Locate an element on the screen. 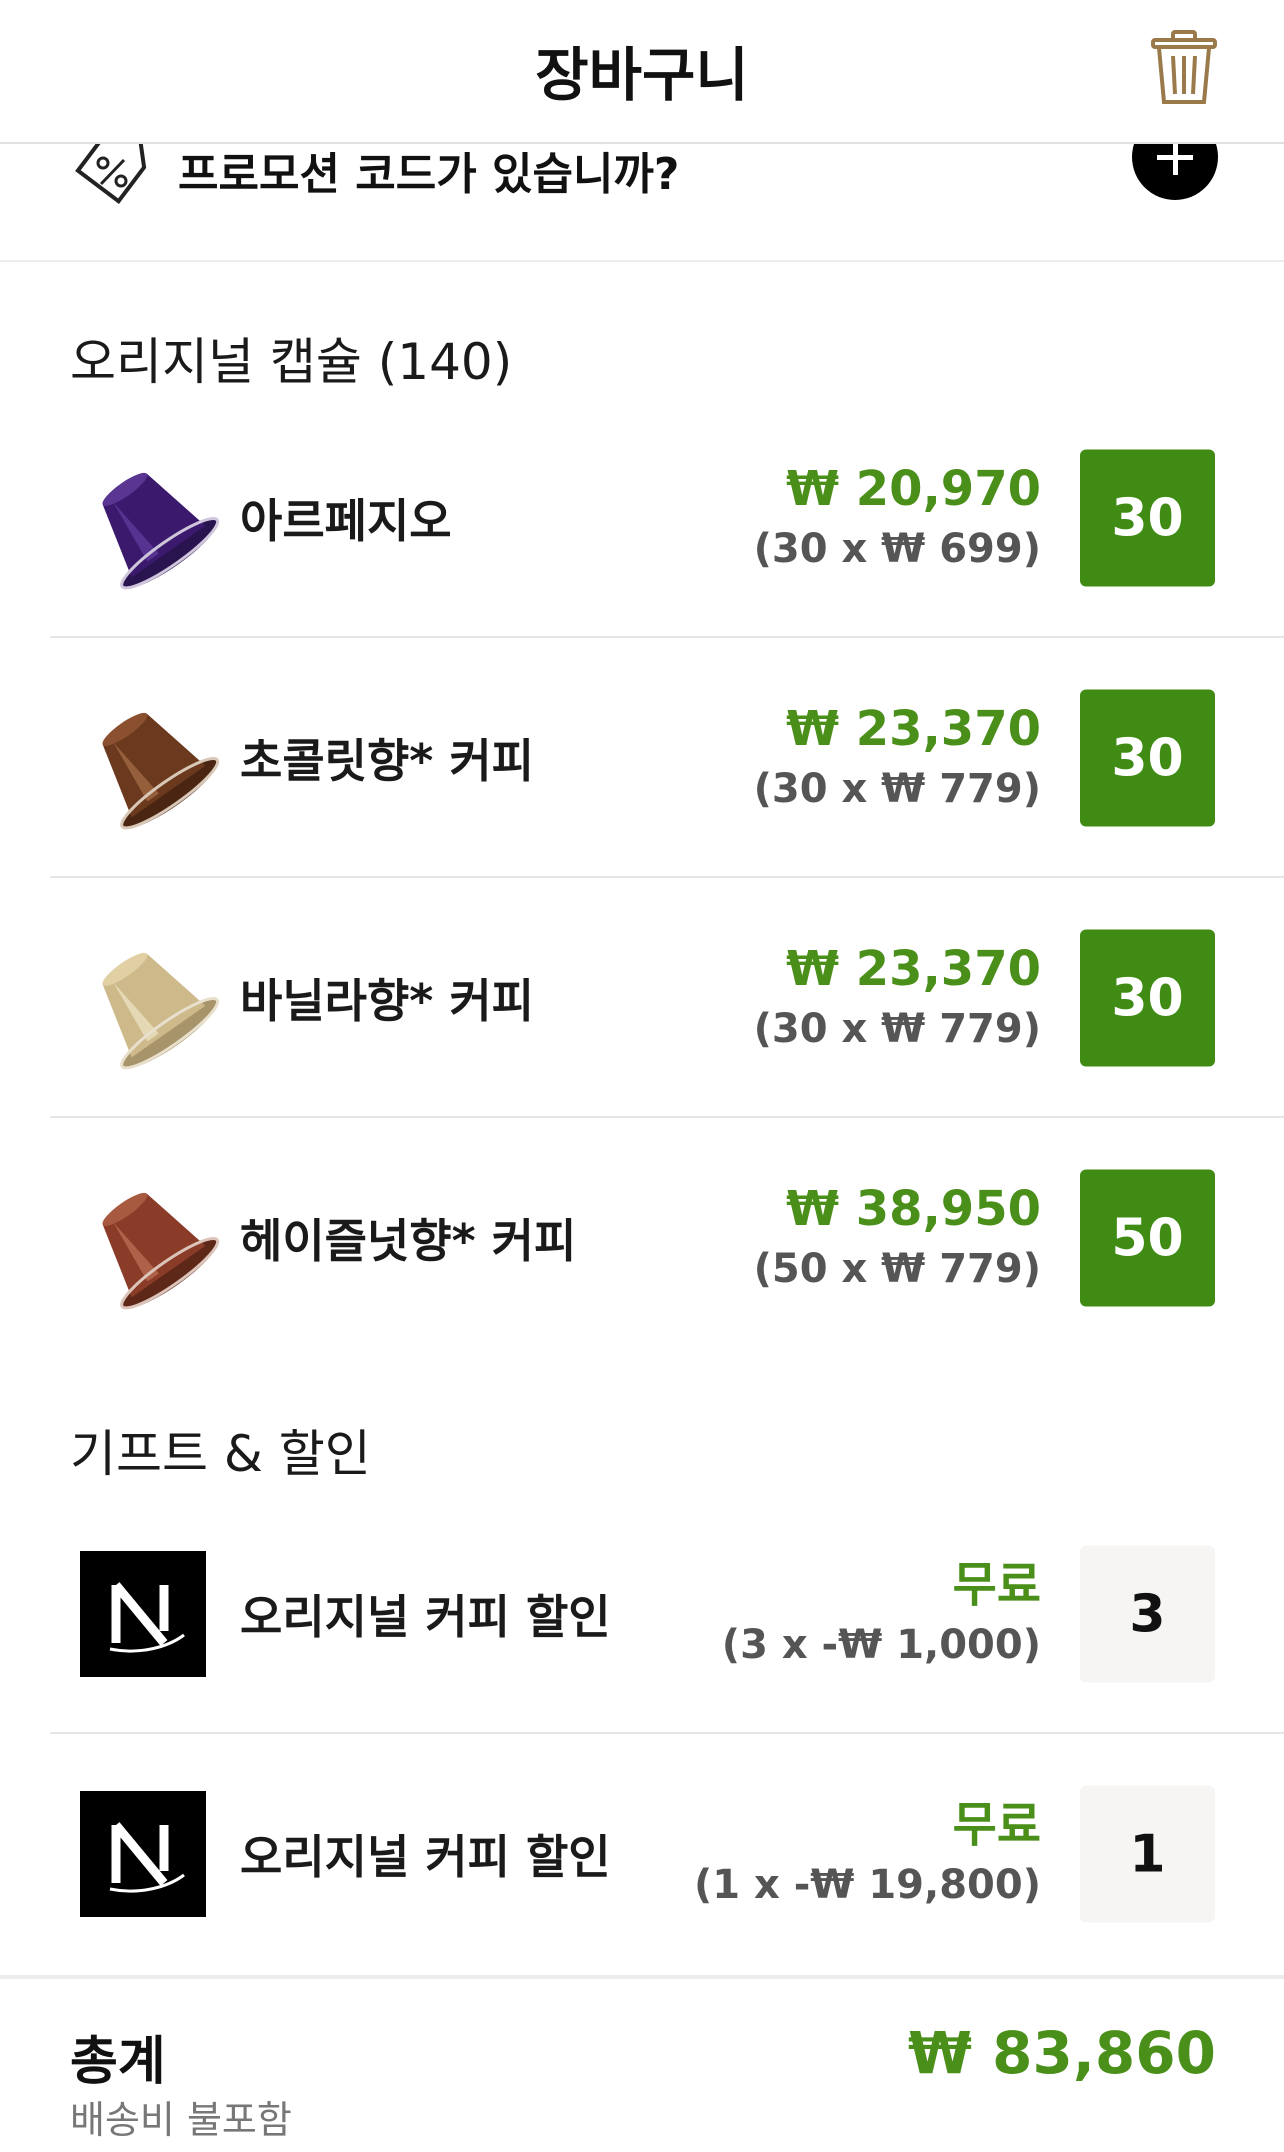 The height and width of the screenshot is (2152, 1284). quantity-display: 1 is located at coordinates (1147, 1854).